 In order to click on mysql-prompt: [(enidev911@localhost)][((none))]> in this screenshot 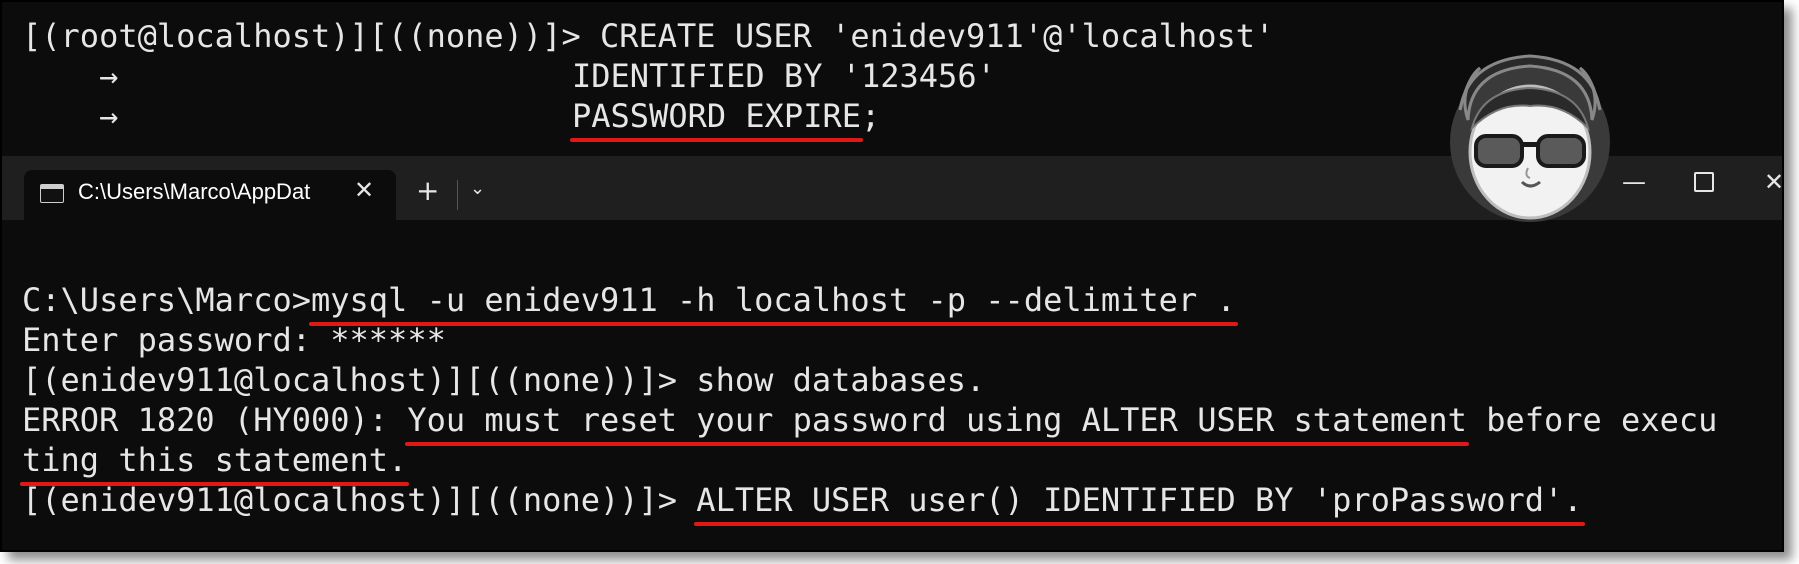, I will do `click(359, 500)`.